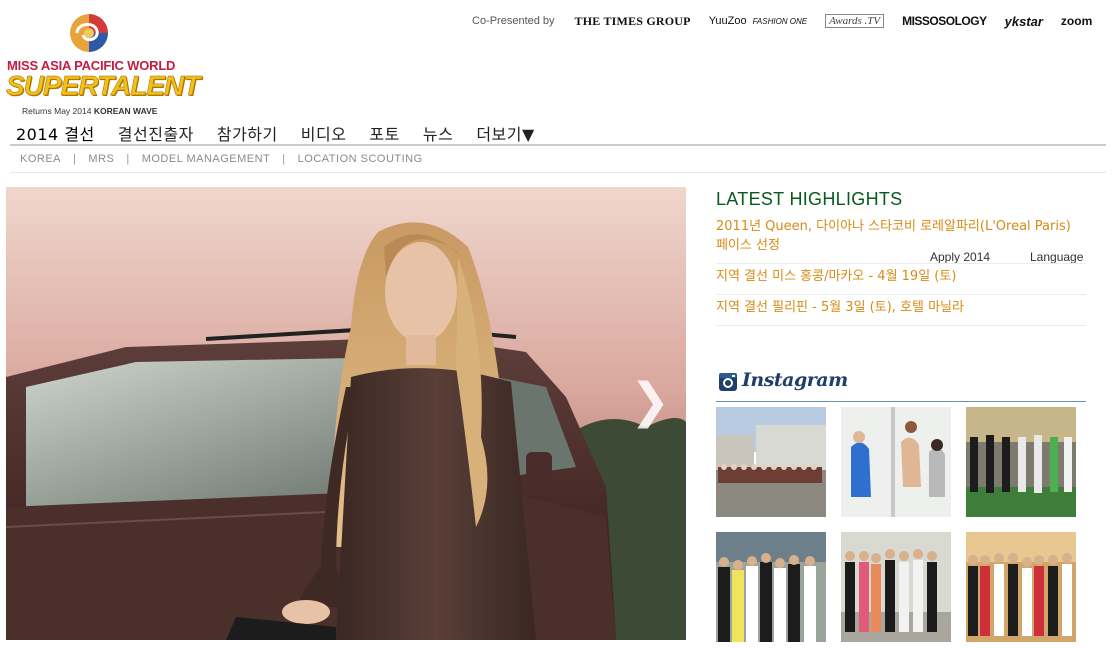 The image size is (1112, 648). I want to click on slider-next-icon: ❯, so click(650, 401).